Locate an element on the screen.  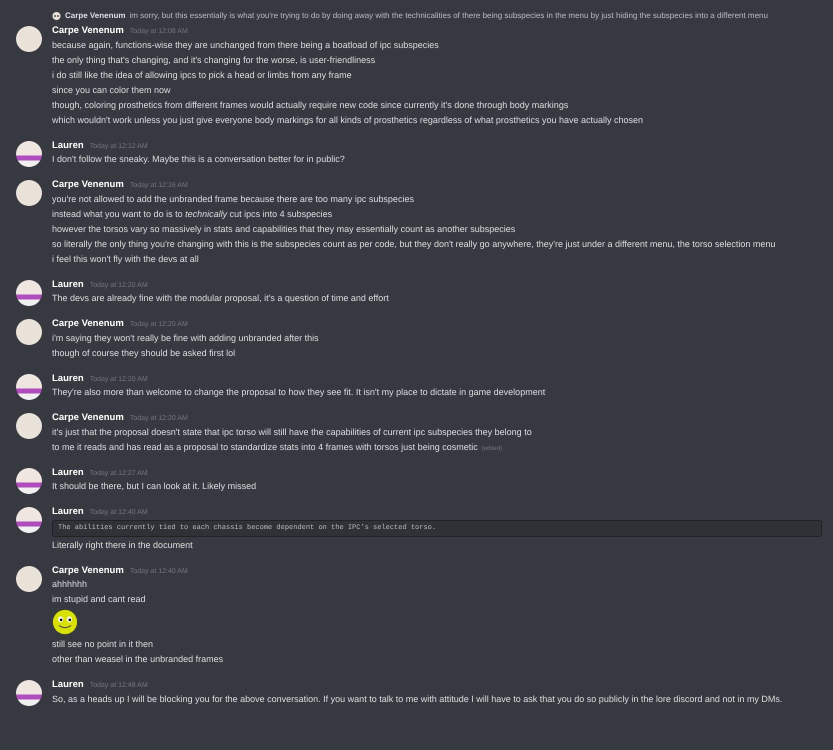
message-text: though of course they should be asked first lol is located at coordinates (144, 353).